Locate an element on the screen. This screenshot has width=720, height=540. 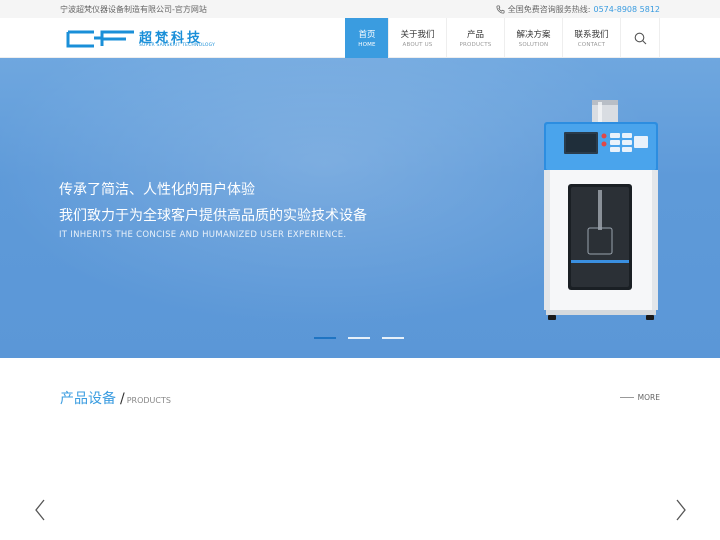
banner-headline-2: 我们致力于为全球客户提供高品质的实验技术设备 is located at coordinates (213, 216).